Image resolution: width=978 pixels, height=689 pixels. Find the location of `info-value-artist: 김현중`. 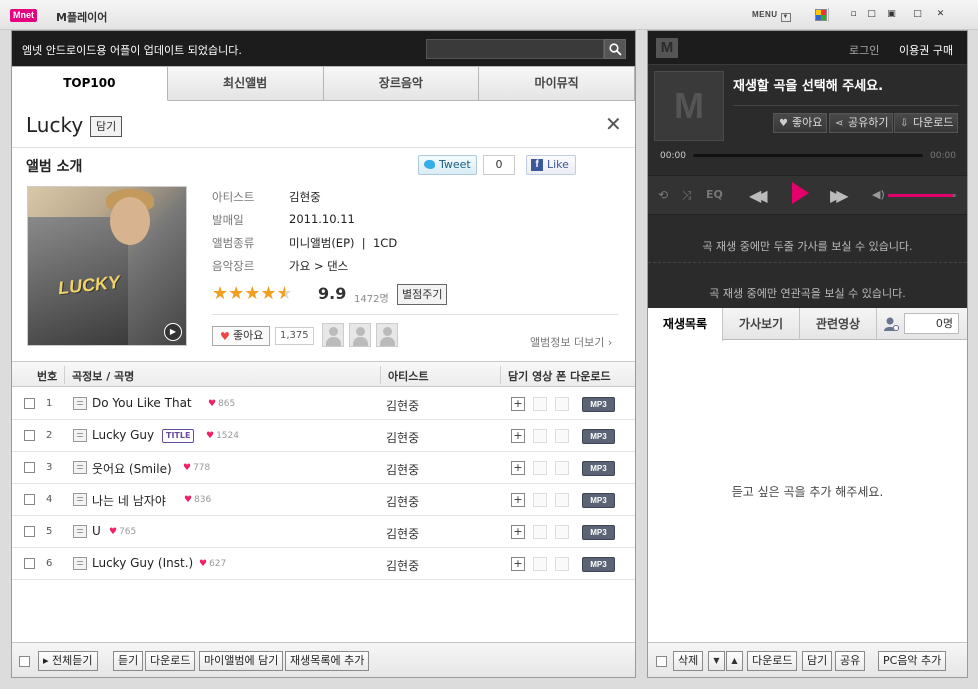

info-value-artist: 김현중 is located at coordinates (305, 197).